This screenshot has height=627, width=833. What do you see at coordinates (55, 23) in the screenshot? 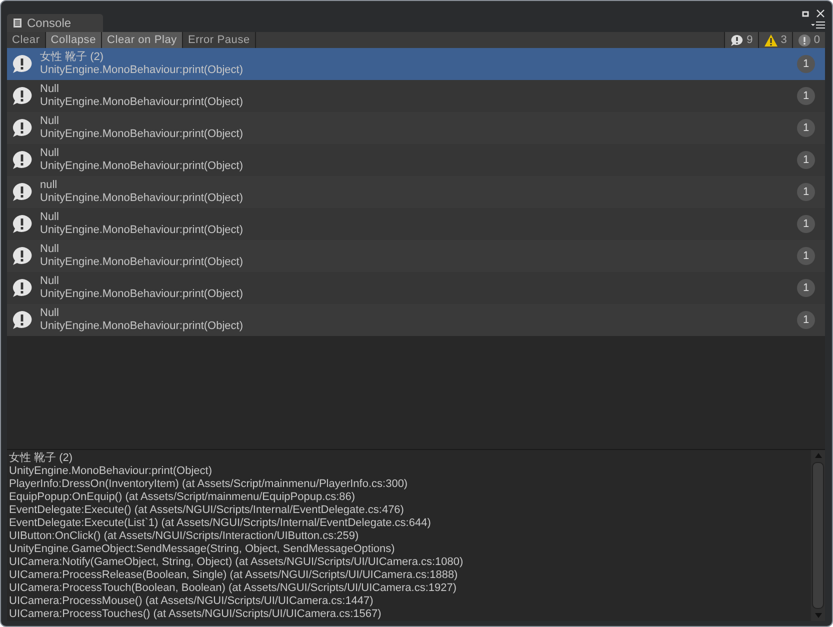
I see `console-tab: Console` at bounding box center [55, 23].